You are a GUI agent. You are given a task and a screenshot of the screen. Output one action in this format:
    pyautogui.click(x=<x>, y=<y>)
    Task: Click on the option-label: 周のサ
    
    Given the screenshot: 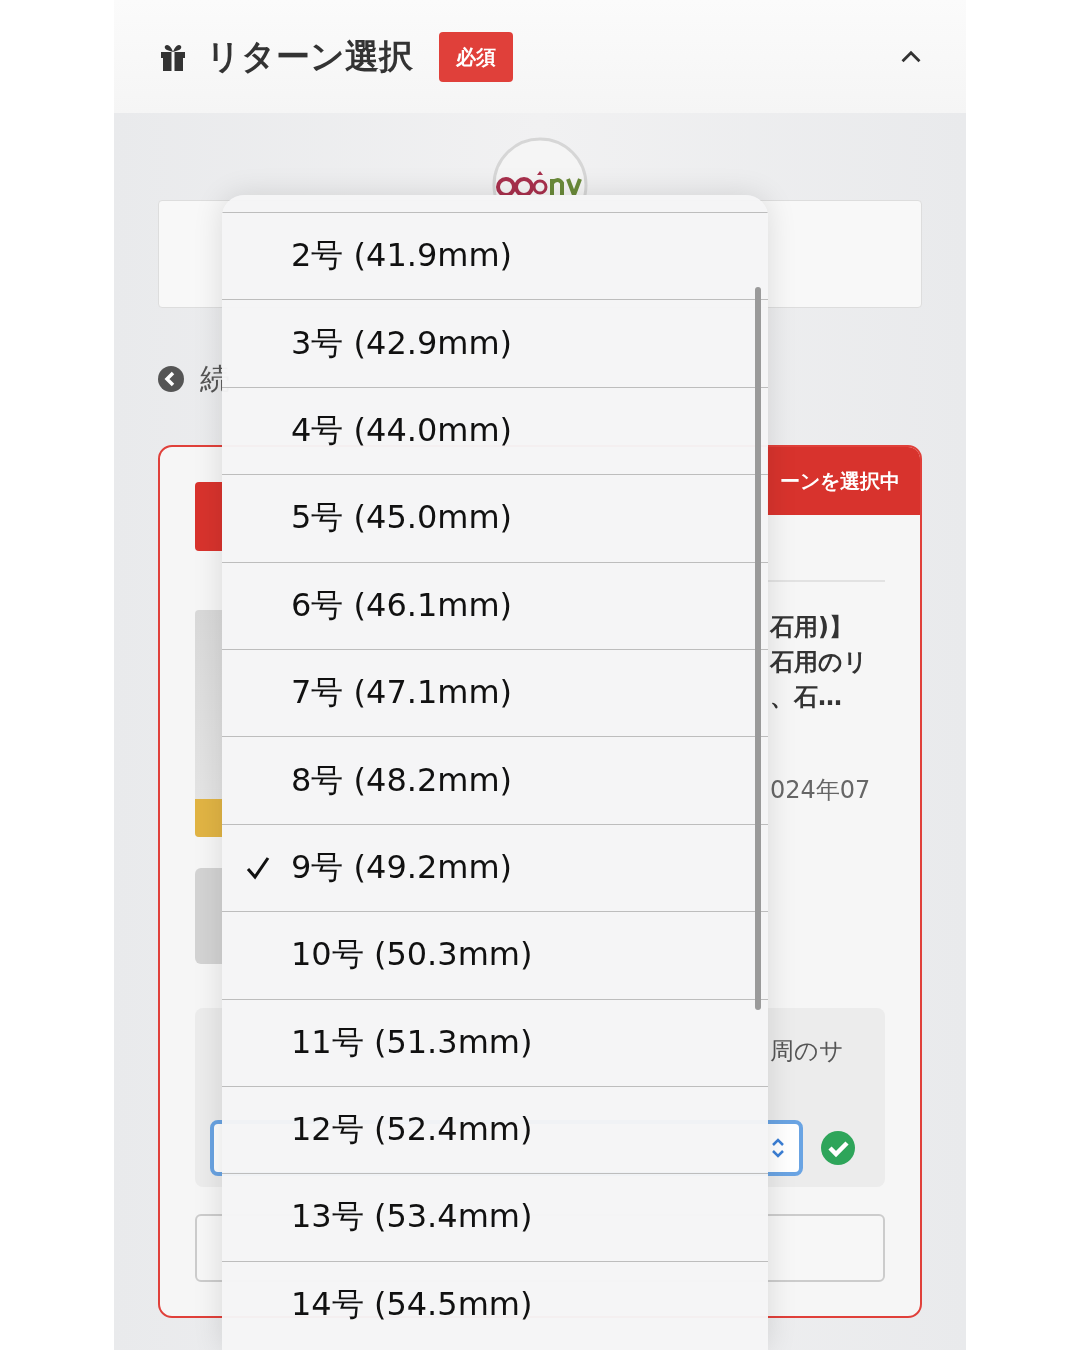 What is the action you would take?
    pyautogui.click(x=807, y=1051)
    